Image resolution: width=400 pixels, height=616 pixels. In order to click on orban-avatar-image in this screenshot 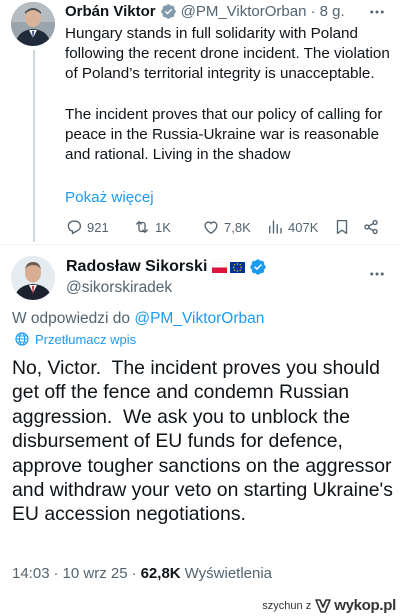, I will do `click(33, 24)`.